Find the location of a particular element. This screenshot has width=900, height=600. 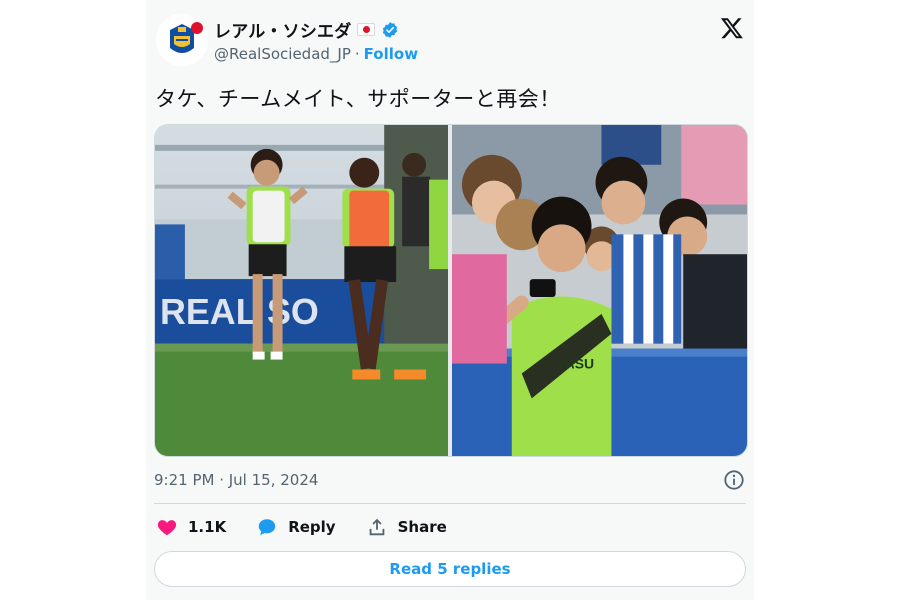

like-count: 1.1K is located at coordinates (207, 527).